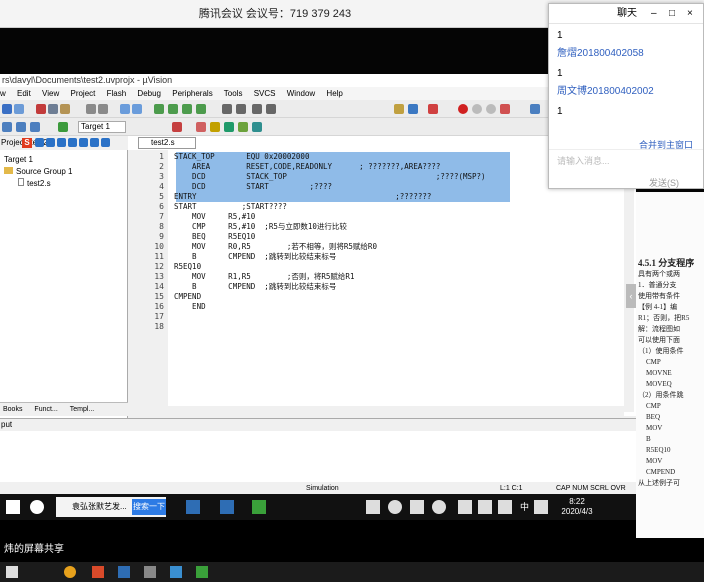 The height and width of the screenshot is (582, 704). I want to click on clock: 8:22 2020/4/3, so click(577, 507).